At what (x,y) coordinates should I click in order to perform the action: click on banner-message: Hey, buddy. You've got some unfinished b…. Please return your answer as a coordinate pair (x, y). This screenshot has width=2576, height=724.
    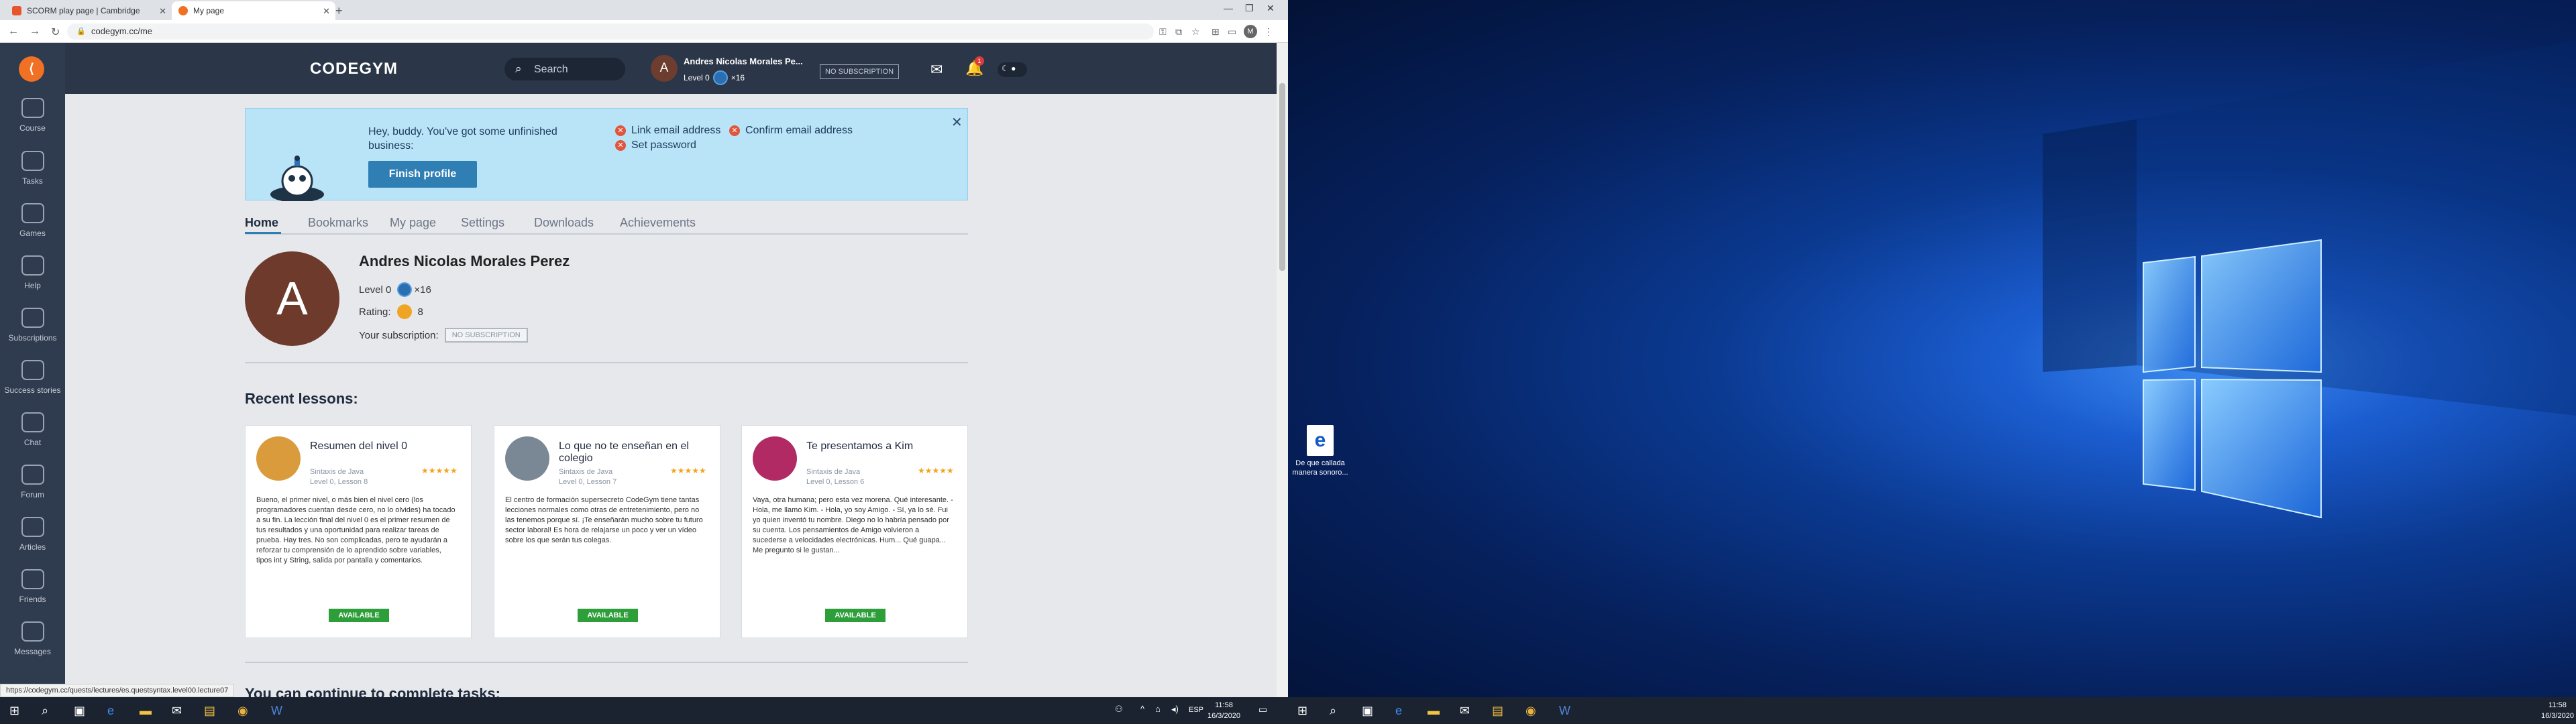
    Looking at the image, I should click on (462, 139).